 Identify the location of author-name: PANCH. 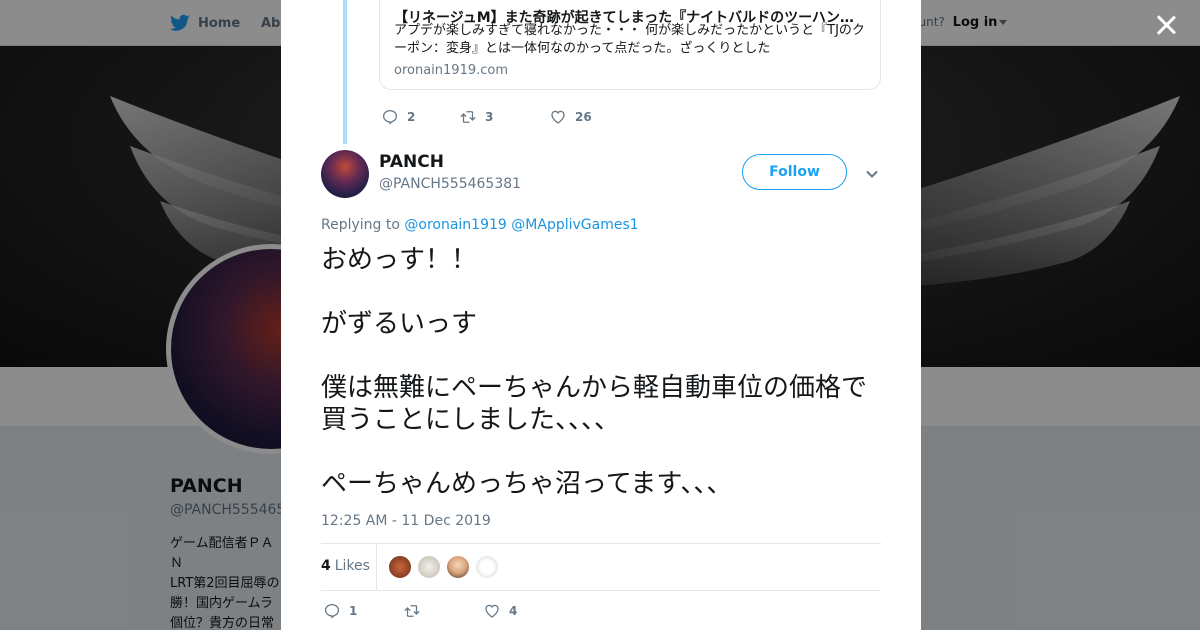
(411, 162).